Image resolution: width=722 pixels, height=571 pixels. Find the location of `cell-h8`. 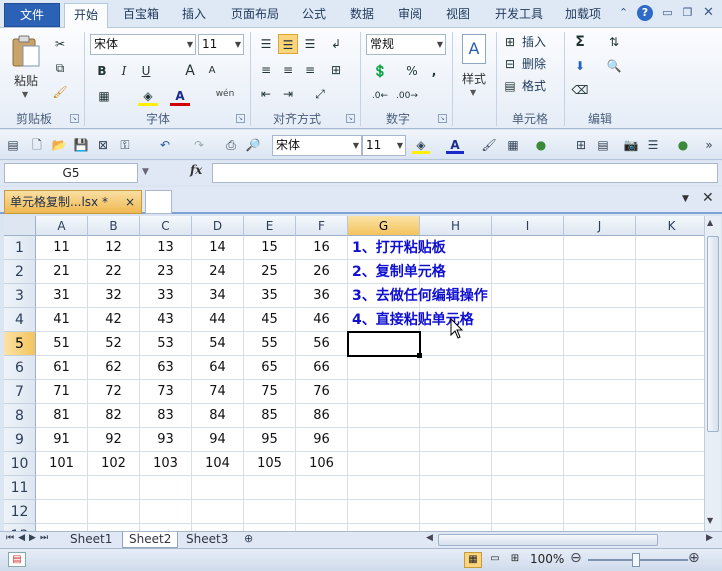

cell-h8 is located at coordinates (456, 416).